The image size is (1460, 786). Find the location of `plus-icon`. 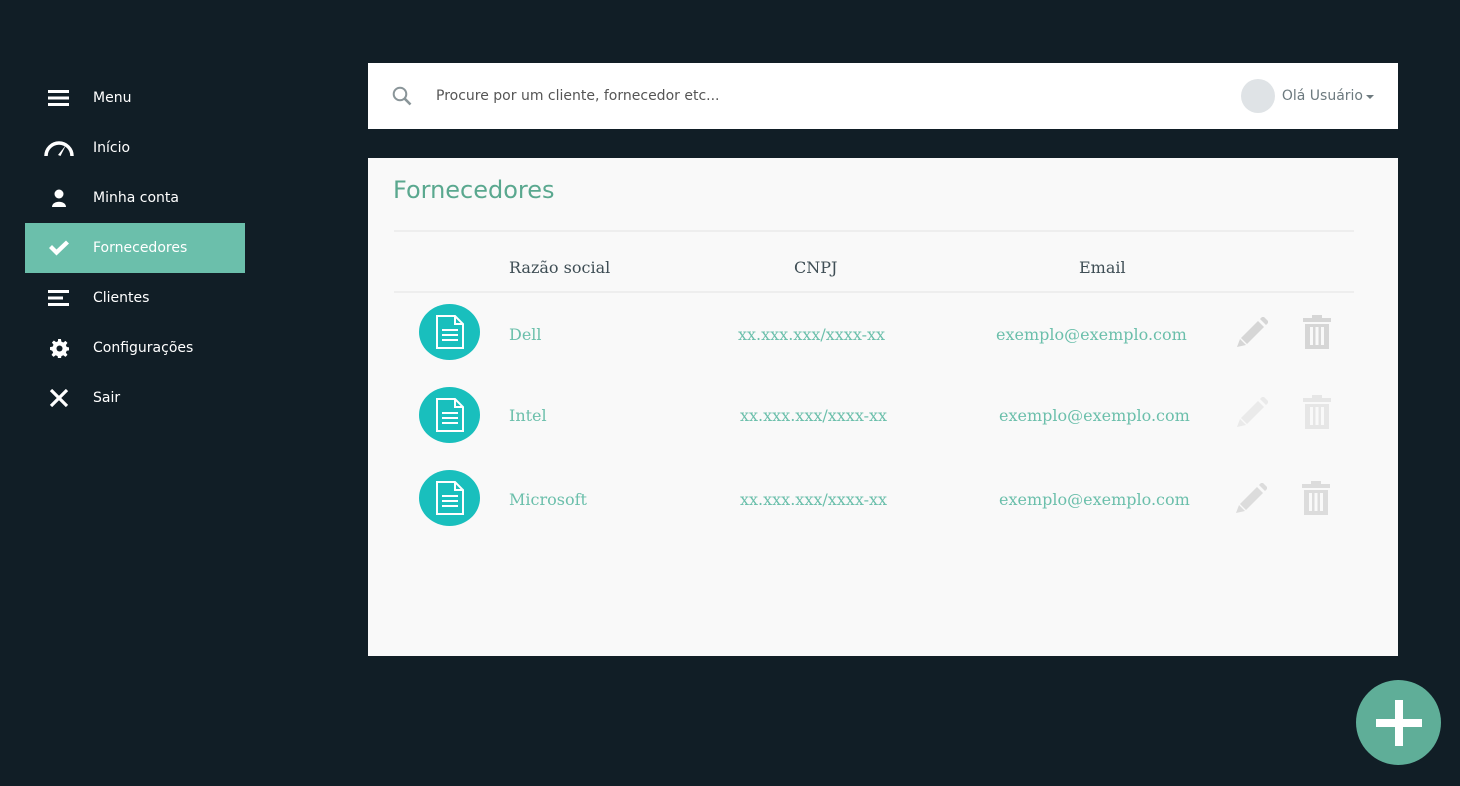

plus-icon is located at coordinates (1398, 722).